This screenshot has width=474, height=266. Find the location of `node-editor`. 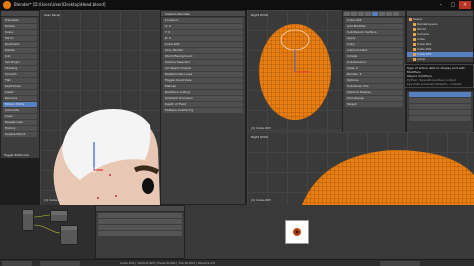

node-editor is located at coordinates (47, 232).